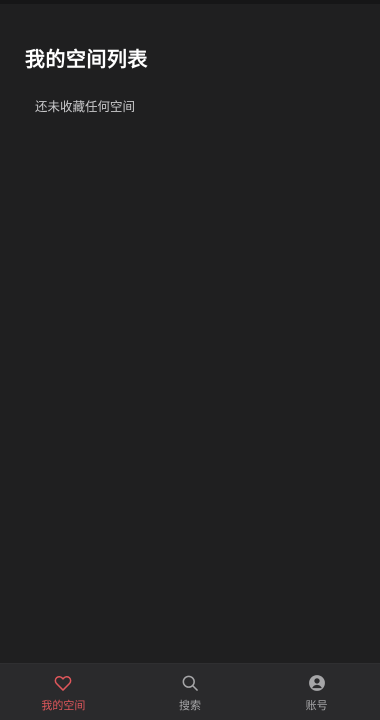  I want to click on tab-account: 账号, so click(316, 692).